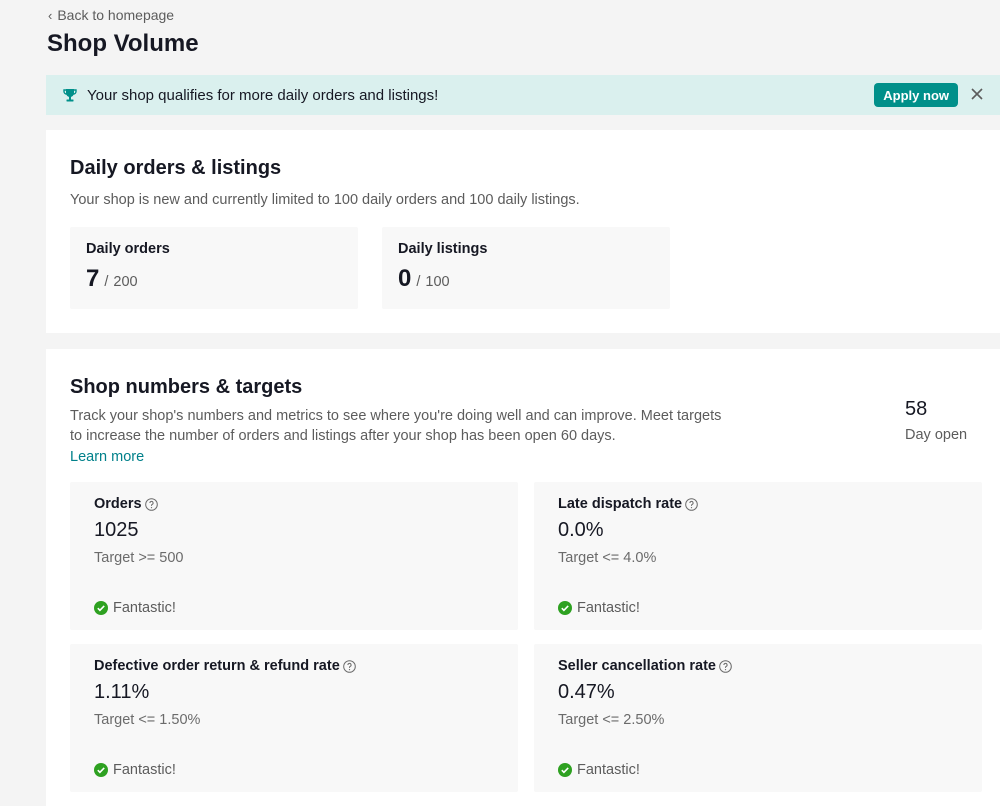 This screenshot has width=1000, height=806. Describe the element at coordinates (916, 409) in the screenshot. I see `days-open-value: 58` at that location.